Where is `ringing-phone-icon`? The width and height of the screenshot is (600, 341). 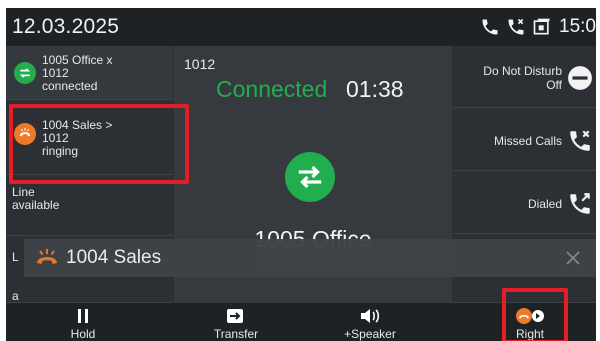
ringing-phone-icon is located at coordinates (47, 258).